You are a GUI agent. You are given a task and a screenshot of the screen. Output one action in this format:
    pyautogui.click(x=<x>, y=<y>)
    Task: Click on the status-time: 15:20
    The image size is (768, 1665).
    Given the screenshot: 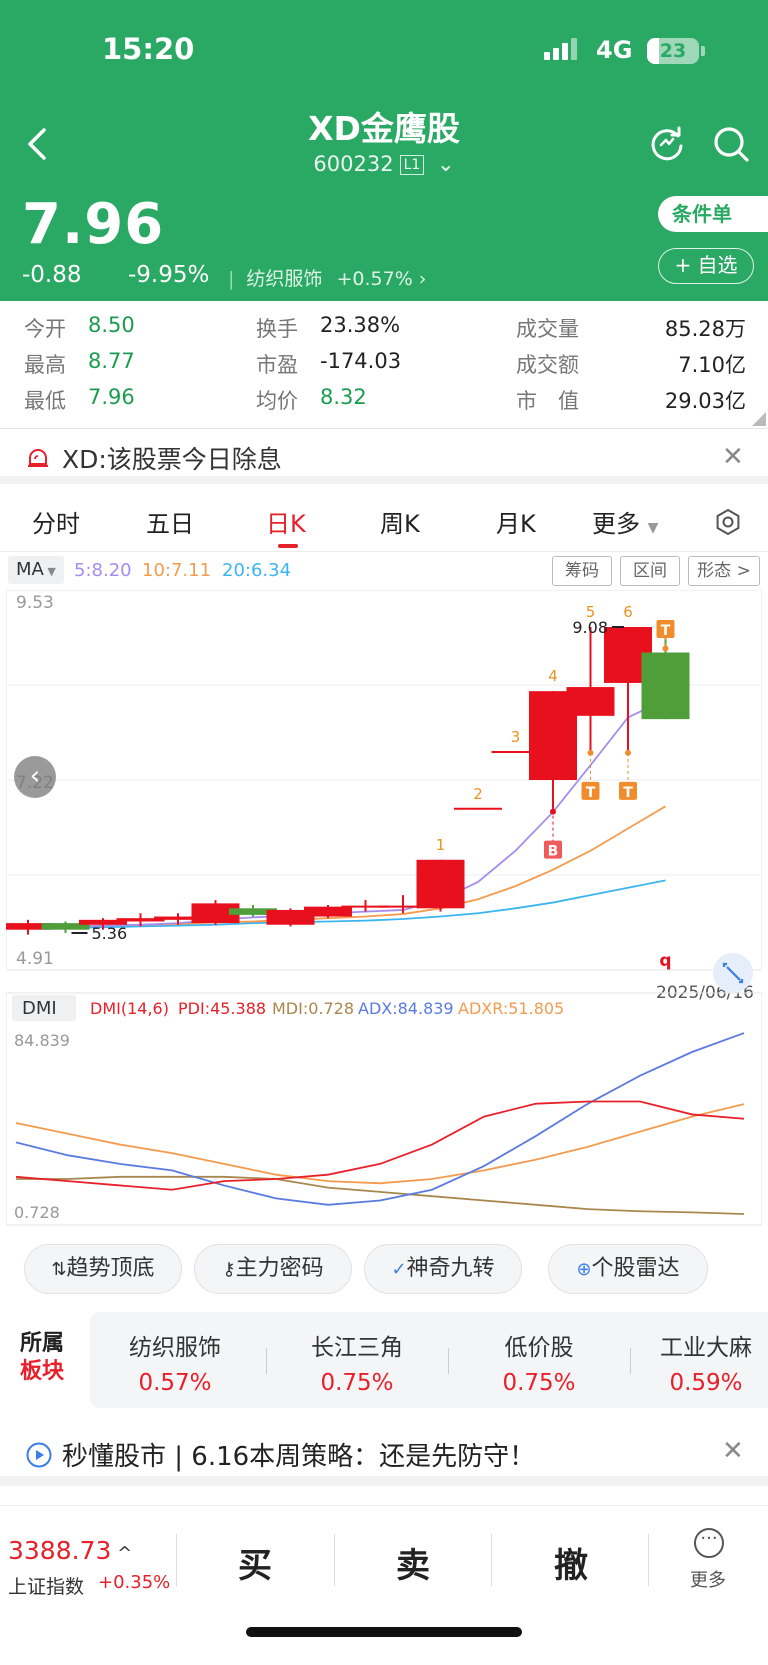 What is the action you would take?
    pyautogui.click(x=148, y=49)
    